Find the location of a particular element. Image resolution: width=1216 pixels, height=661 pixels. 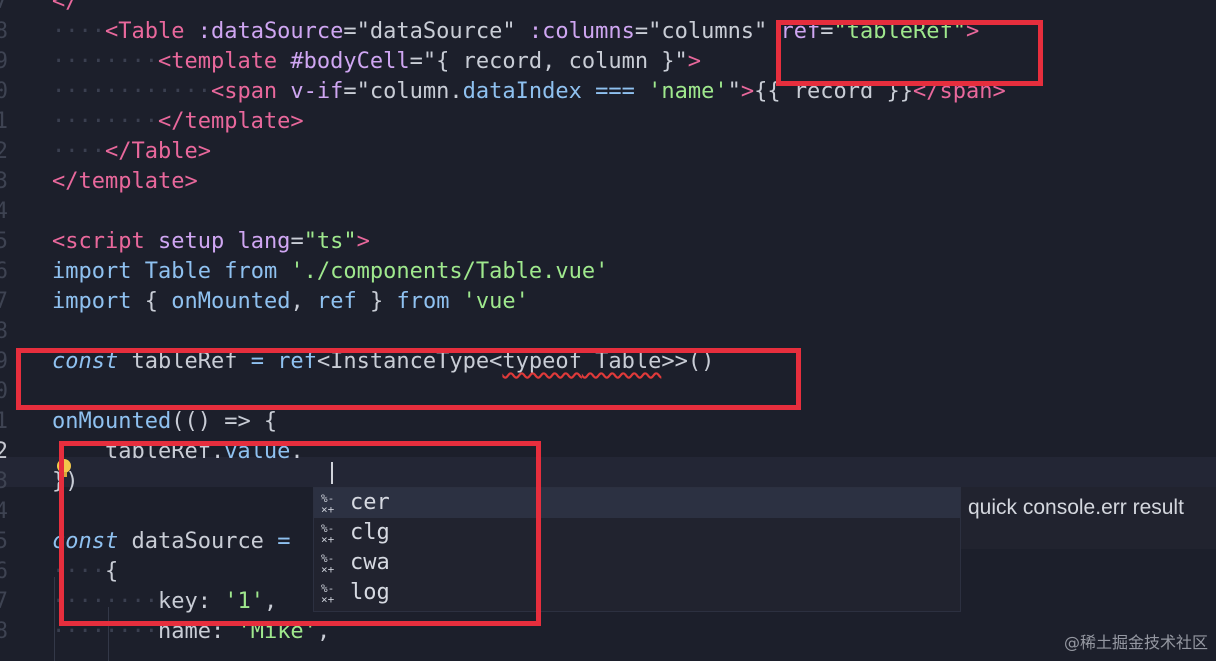

code-token: ref is located at coordinates (336, 301).